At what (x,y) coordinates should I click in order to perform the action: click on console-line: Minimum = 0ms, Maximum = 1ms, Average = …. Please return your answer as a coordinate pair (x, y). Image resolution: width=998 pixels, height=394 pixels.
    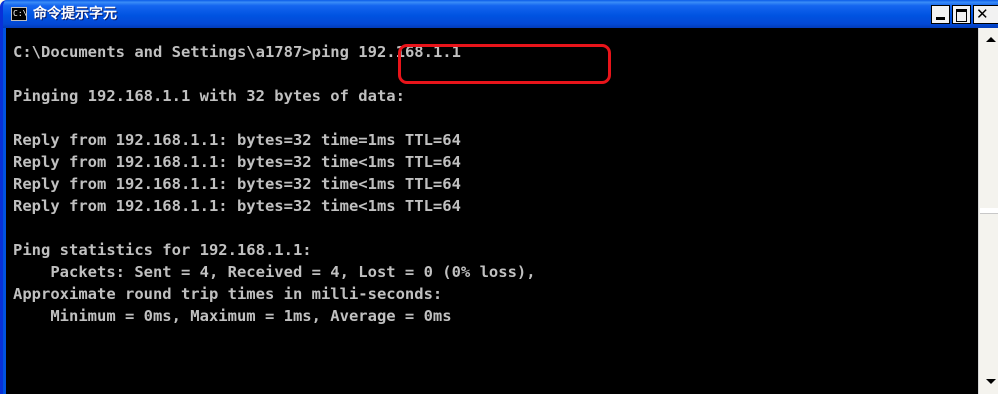
    Looking at the image, I should click on (232, 316).